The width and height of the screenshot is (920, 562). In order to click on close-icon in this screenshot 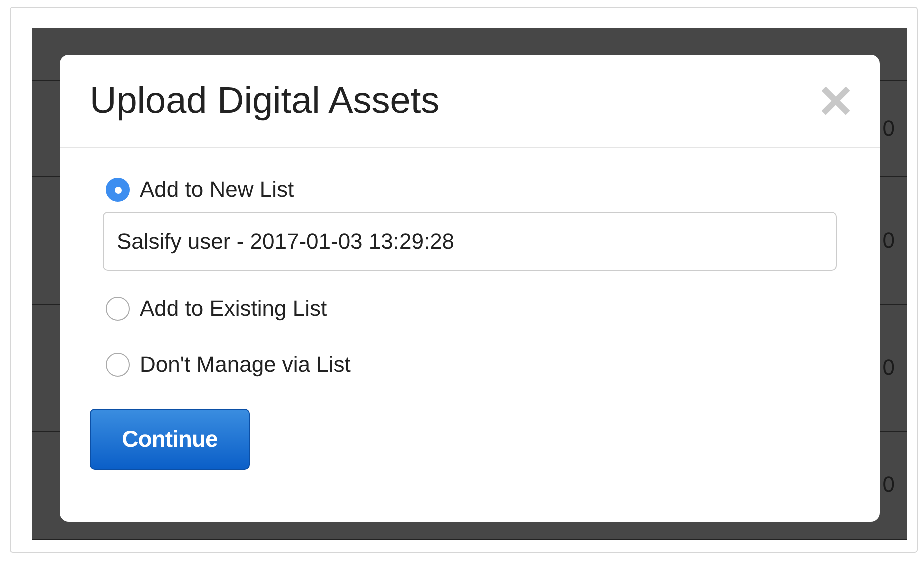, I will do `click(836, 101)`.